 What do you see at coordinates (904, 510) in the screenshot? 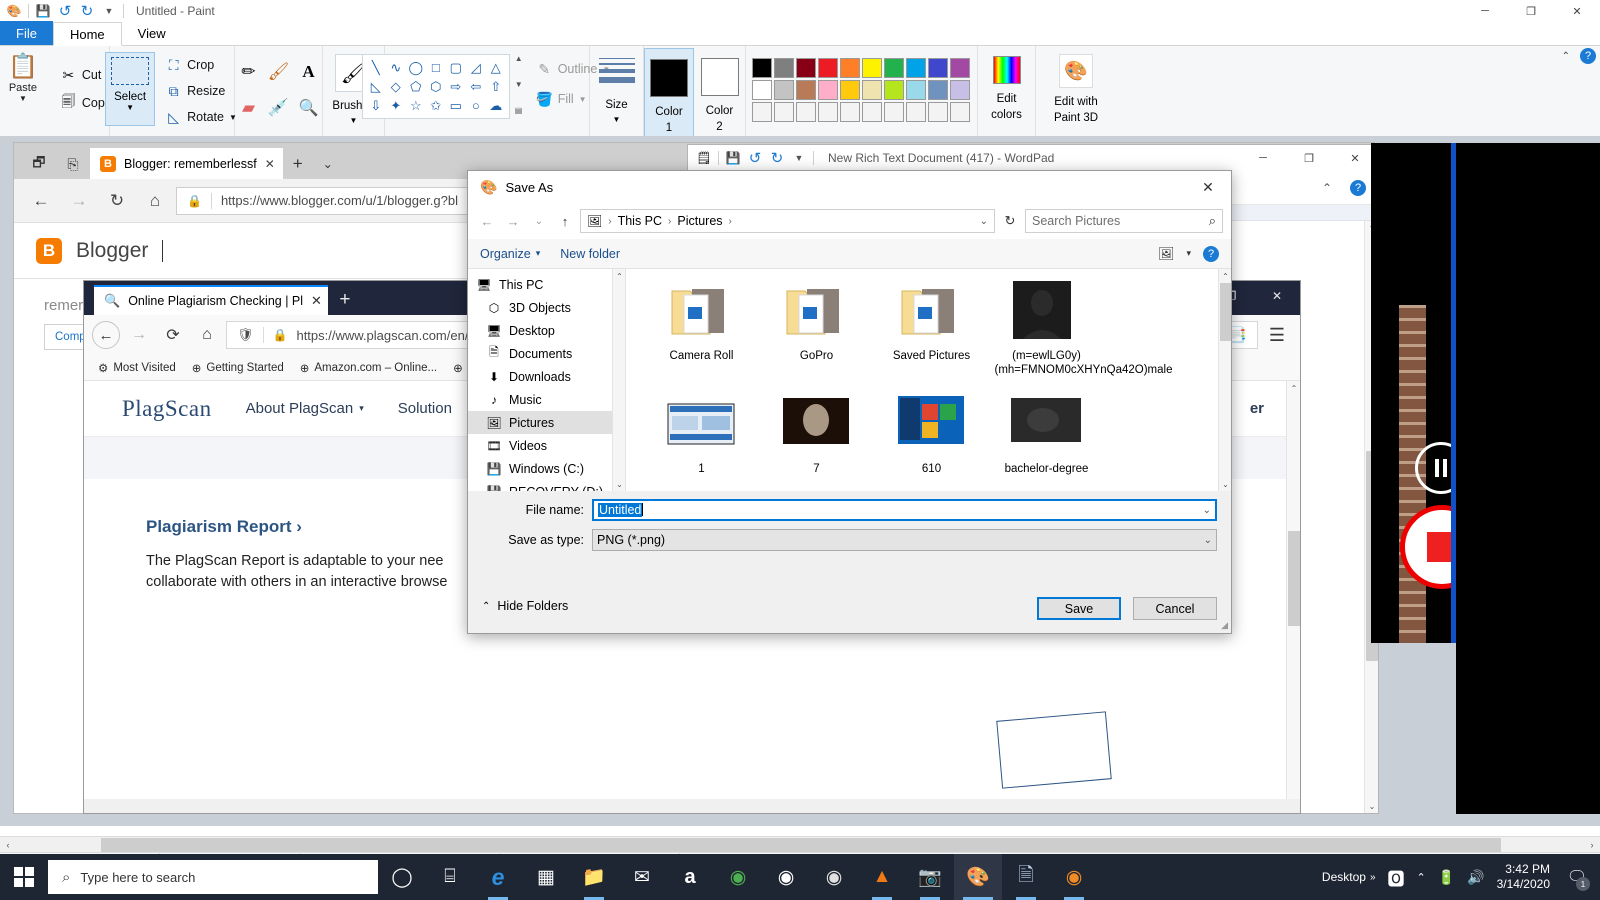
I see `file-name-input: Untitled ⌄` at bounding box center [904, 510].